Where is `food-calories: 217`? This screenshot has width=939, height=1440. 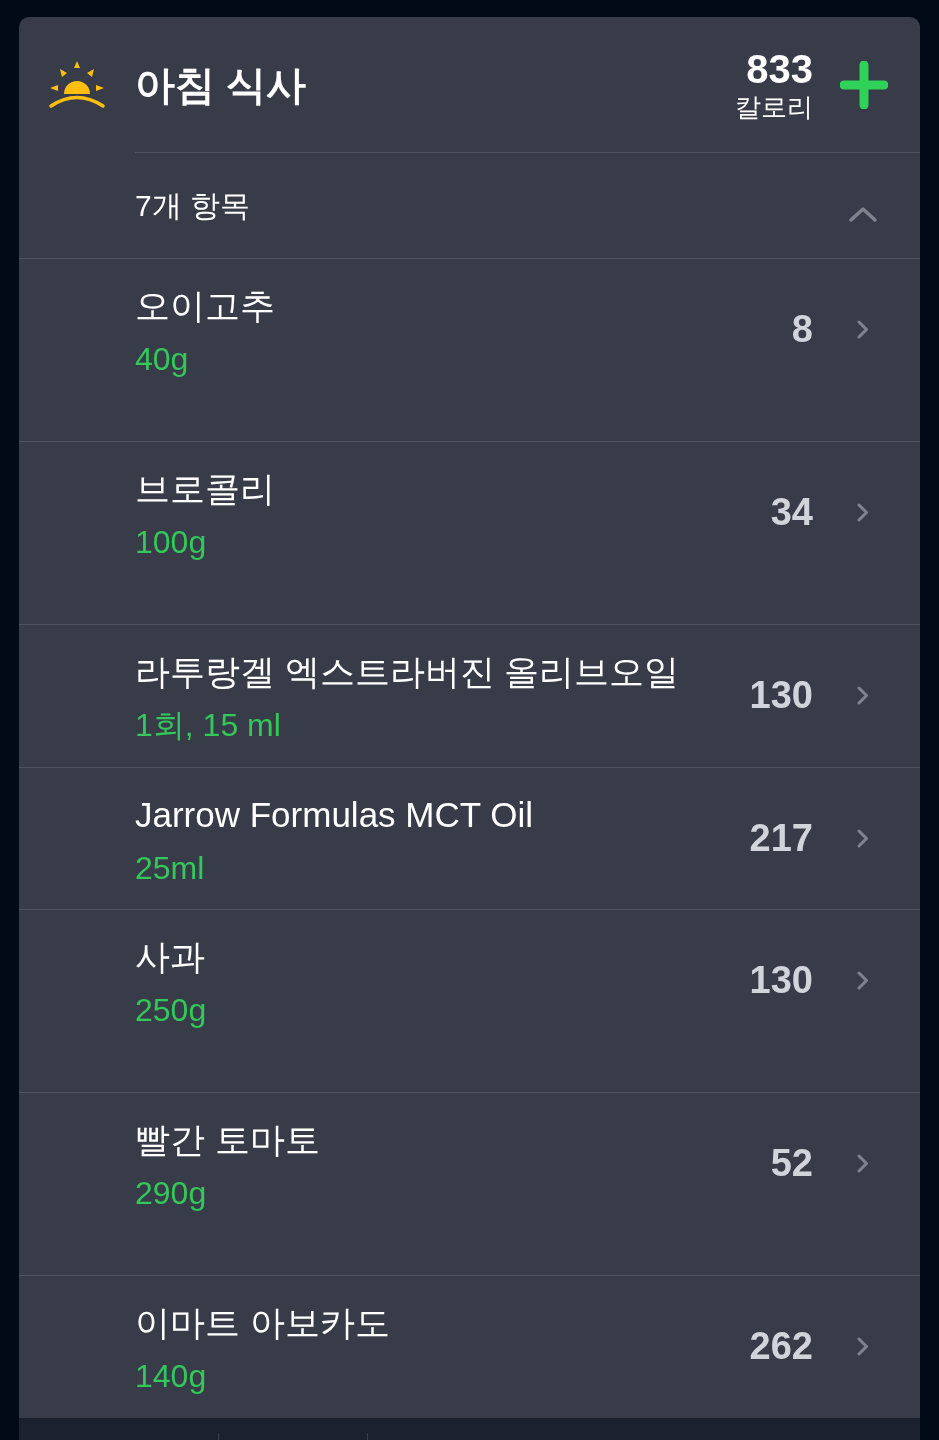
food-calories: 217 is located at coordinates (781, 838).